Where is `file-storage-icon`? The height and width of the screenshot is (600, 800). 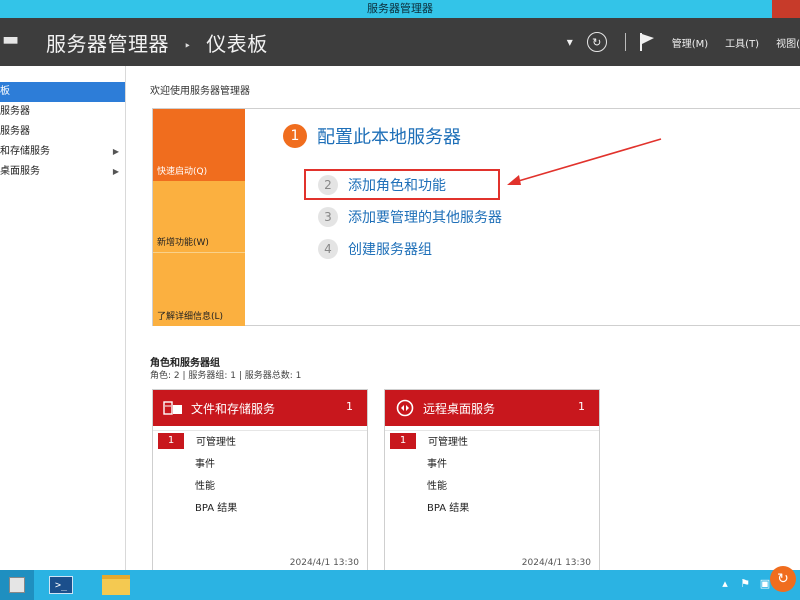
file-storage-icon is located at coordinates (173, 408).